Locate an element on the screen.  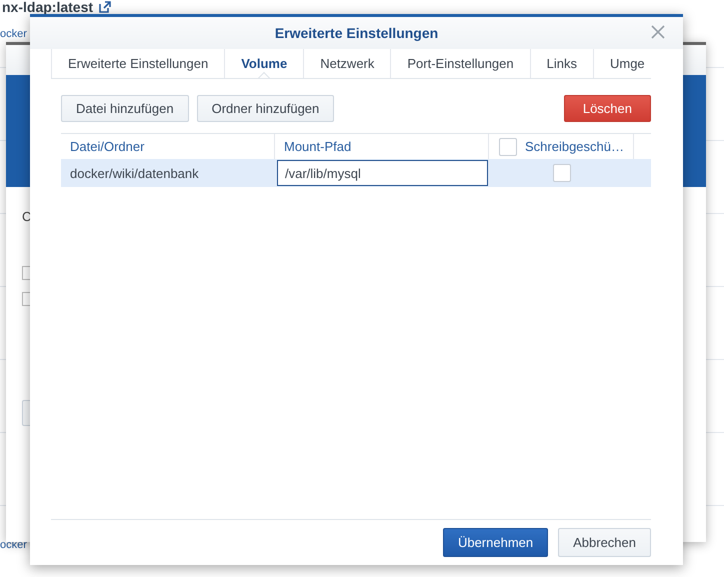
tab: Port-Einstellungen is located at coordinates (460, 63).